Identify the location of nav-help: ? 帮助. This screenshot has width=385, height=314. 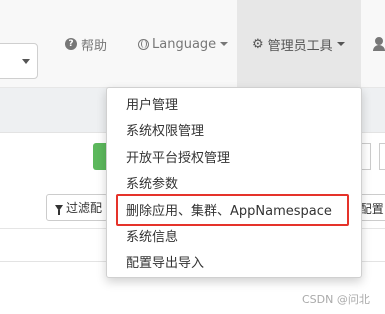
(86, 44).